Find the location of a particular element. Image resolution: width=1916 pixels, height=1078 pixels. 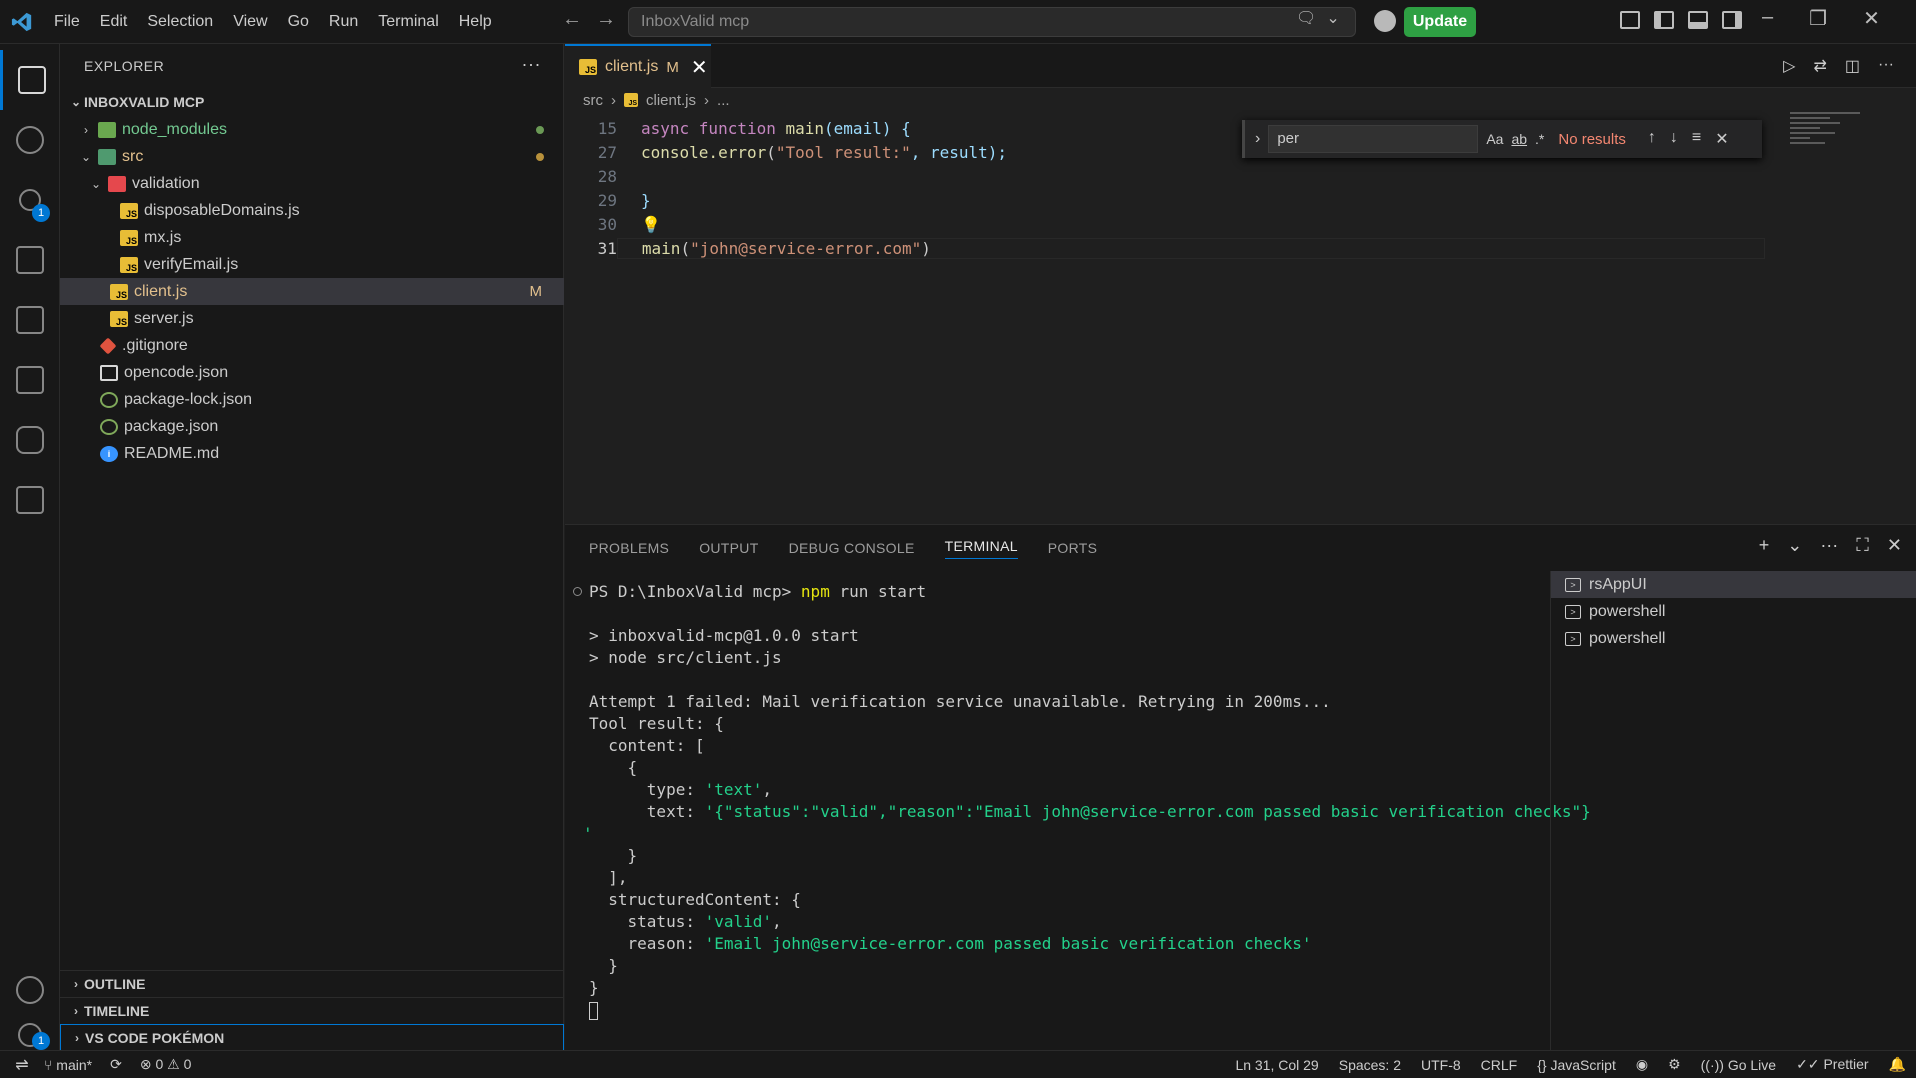

menu-terminal: Terminal is located at coordinates (408, 22).